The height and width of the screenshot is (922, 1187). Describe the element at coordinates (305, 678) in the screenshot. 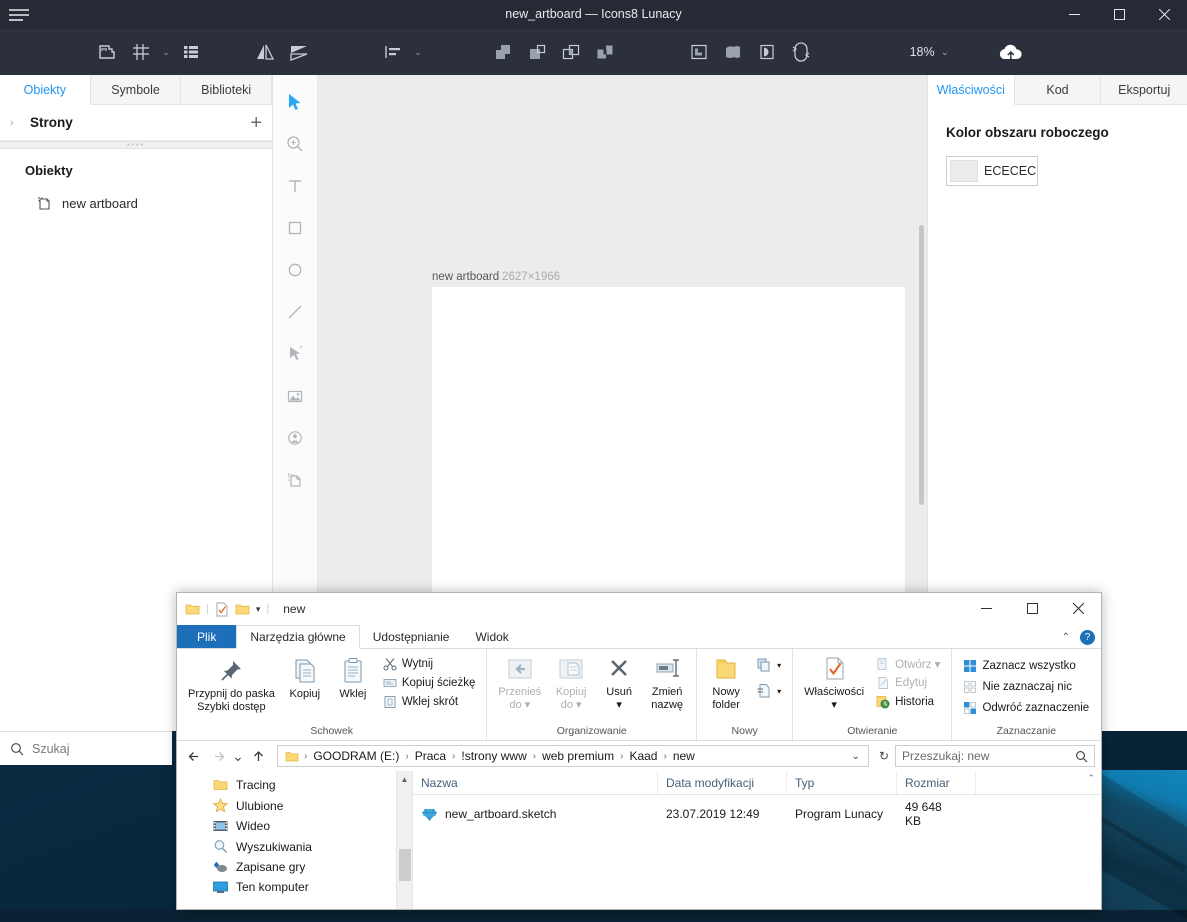

I see `copy-button: Kopiuj` at that location.